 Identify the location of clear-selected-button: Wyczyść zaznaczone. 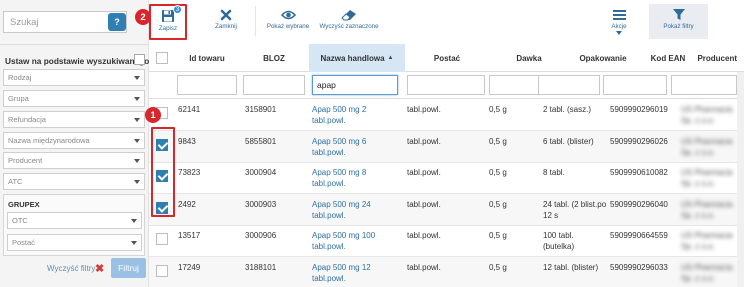
(349, 21).